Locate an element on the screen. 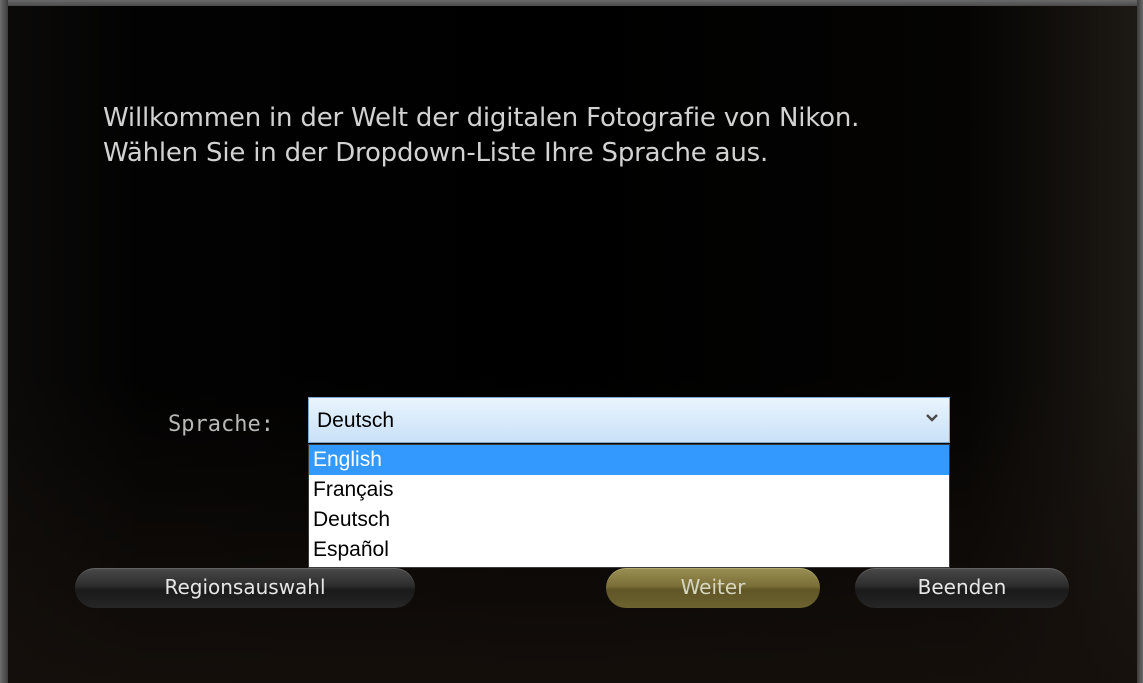  exit-button-label: Beenden is located at coordinates (962, 587).